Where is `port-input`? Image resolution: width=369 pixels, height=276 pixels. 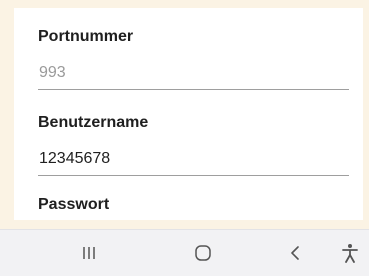 port-input is located at coordinates (193, 75).